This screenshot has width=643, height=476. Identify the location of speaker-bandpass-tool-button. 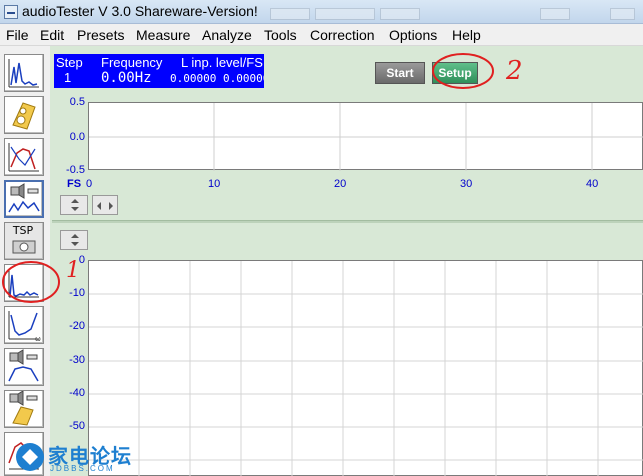
(24, 367).